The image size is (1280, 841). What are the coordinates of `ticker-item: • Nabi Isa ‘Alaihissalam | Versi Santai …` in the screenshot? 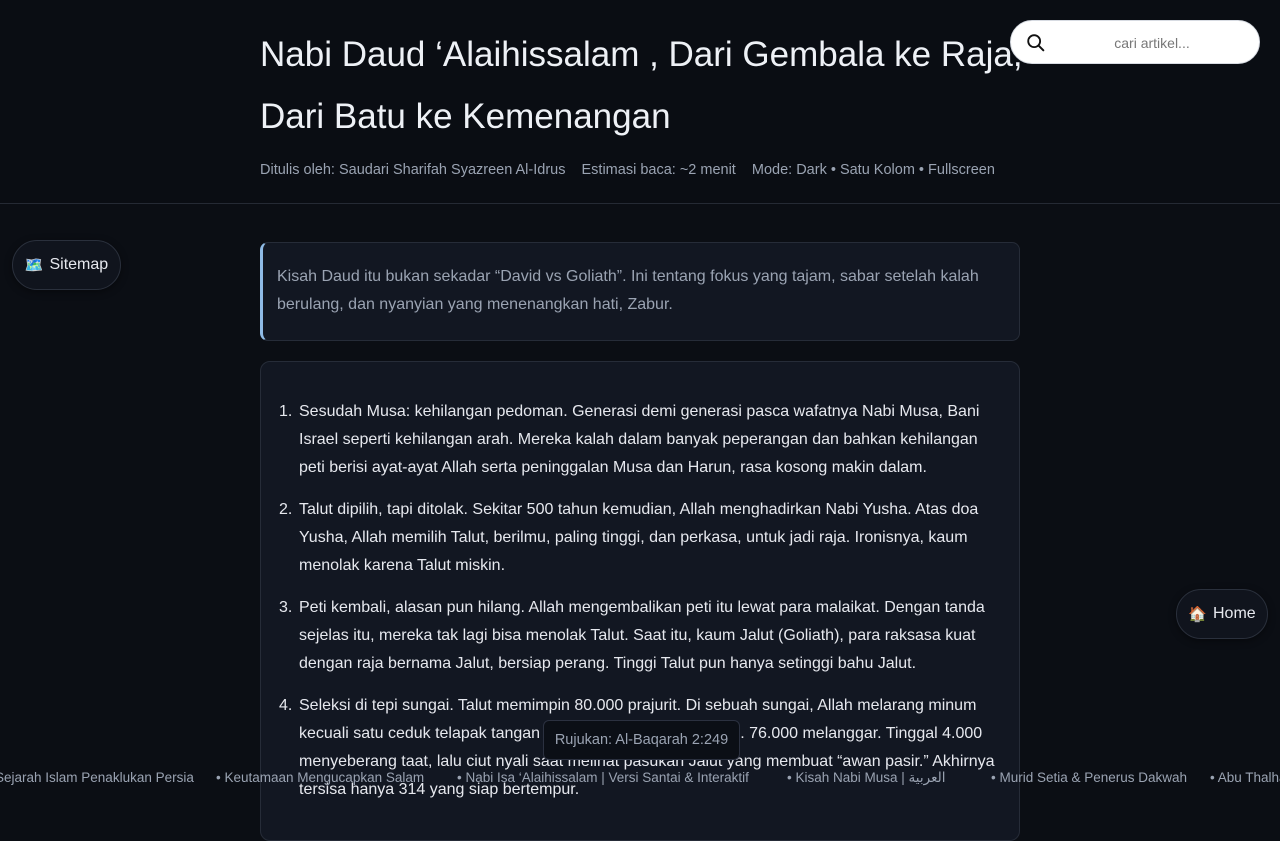 It's located at (603, 777).